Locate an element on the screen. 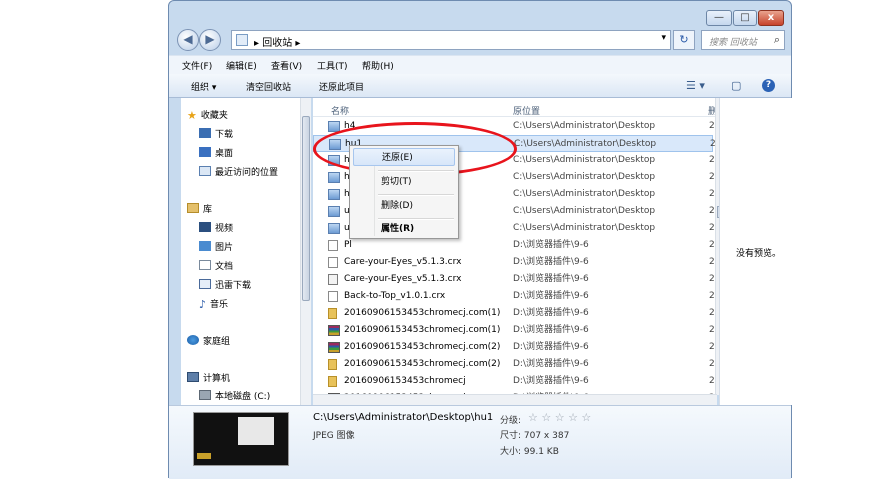  address-bar: ▸ 回收站 ▸ ▾ is located at coordinates (451, 40).